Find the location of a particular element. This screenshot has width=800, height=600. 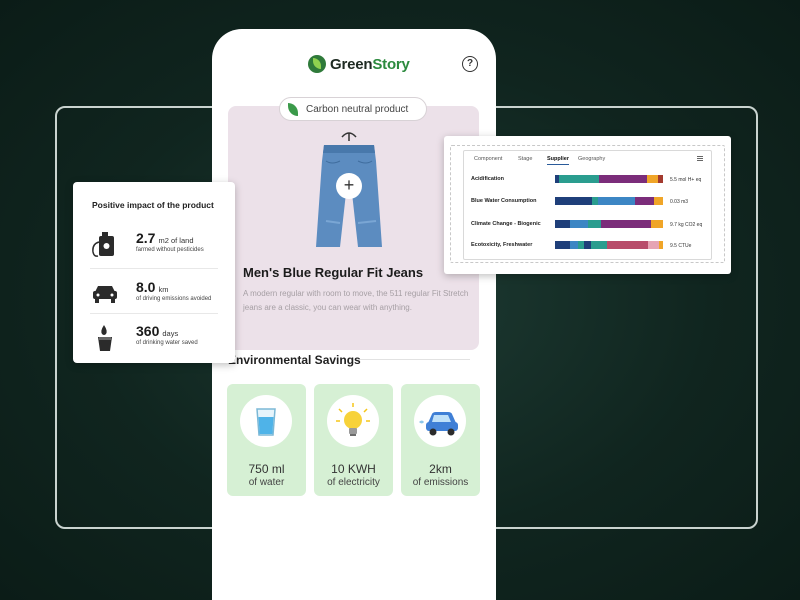

carbon-neutral-badge: Carbon neutral product is located at coordinates (353, 109).